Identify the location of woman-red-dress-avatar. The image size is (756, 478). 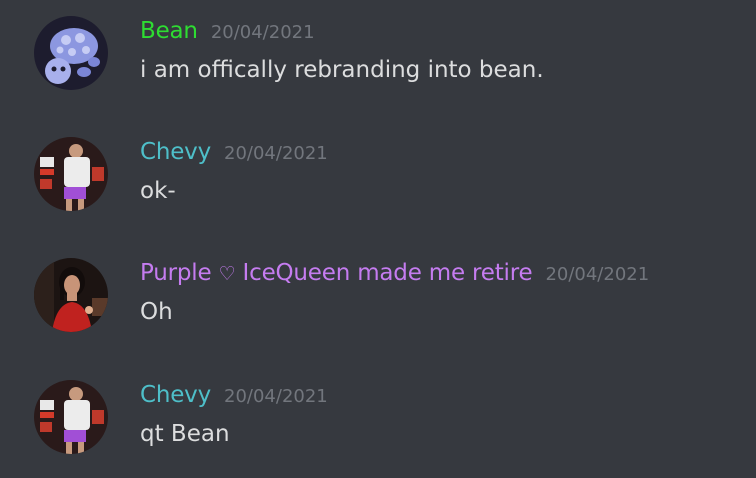
(71, 295).